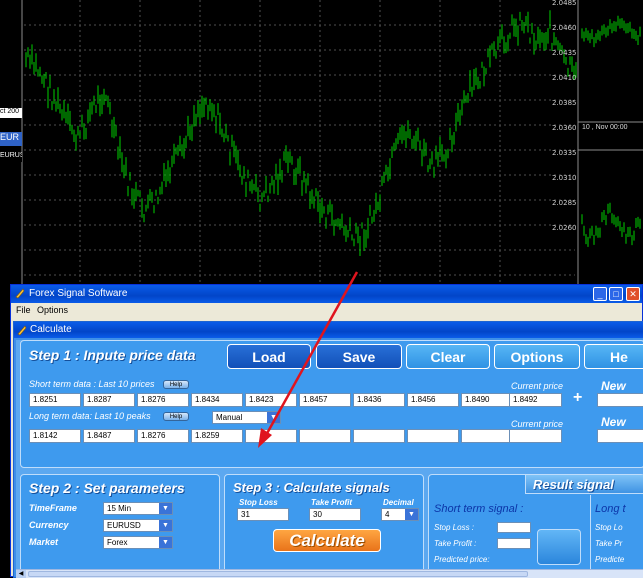 The width and height of the screenshot is (643, 578). Describe the element at coordinates (138, 508) in the screenshot. I see `timeframe-select: 15 Min ▼` at that location.